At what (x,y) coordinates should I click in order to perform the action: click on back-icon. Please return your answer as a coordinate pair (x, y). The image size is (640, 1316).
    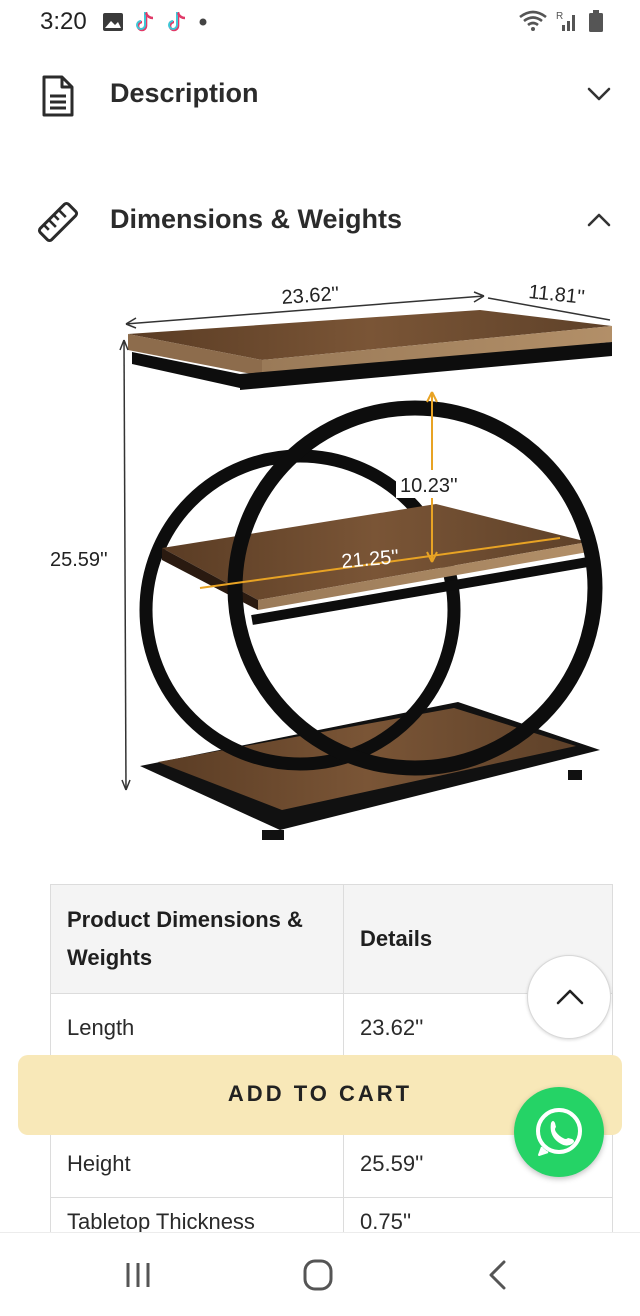
    Looking at the image, I should click on (498, 1275).